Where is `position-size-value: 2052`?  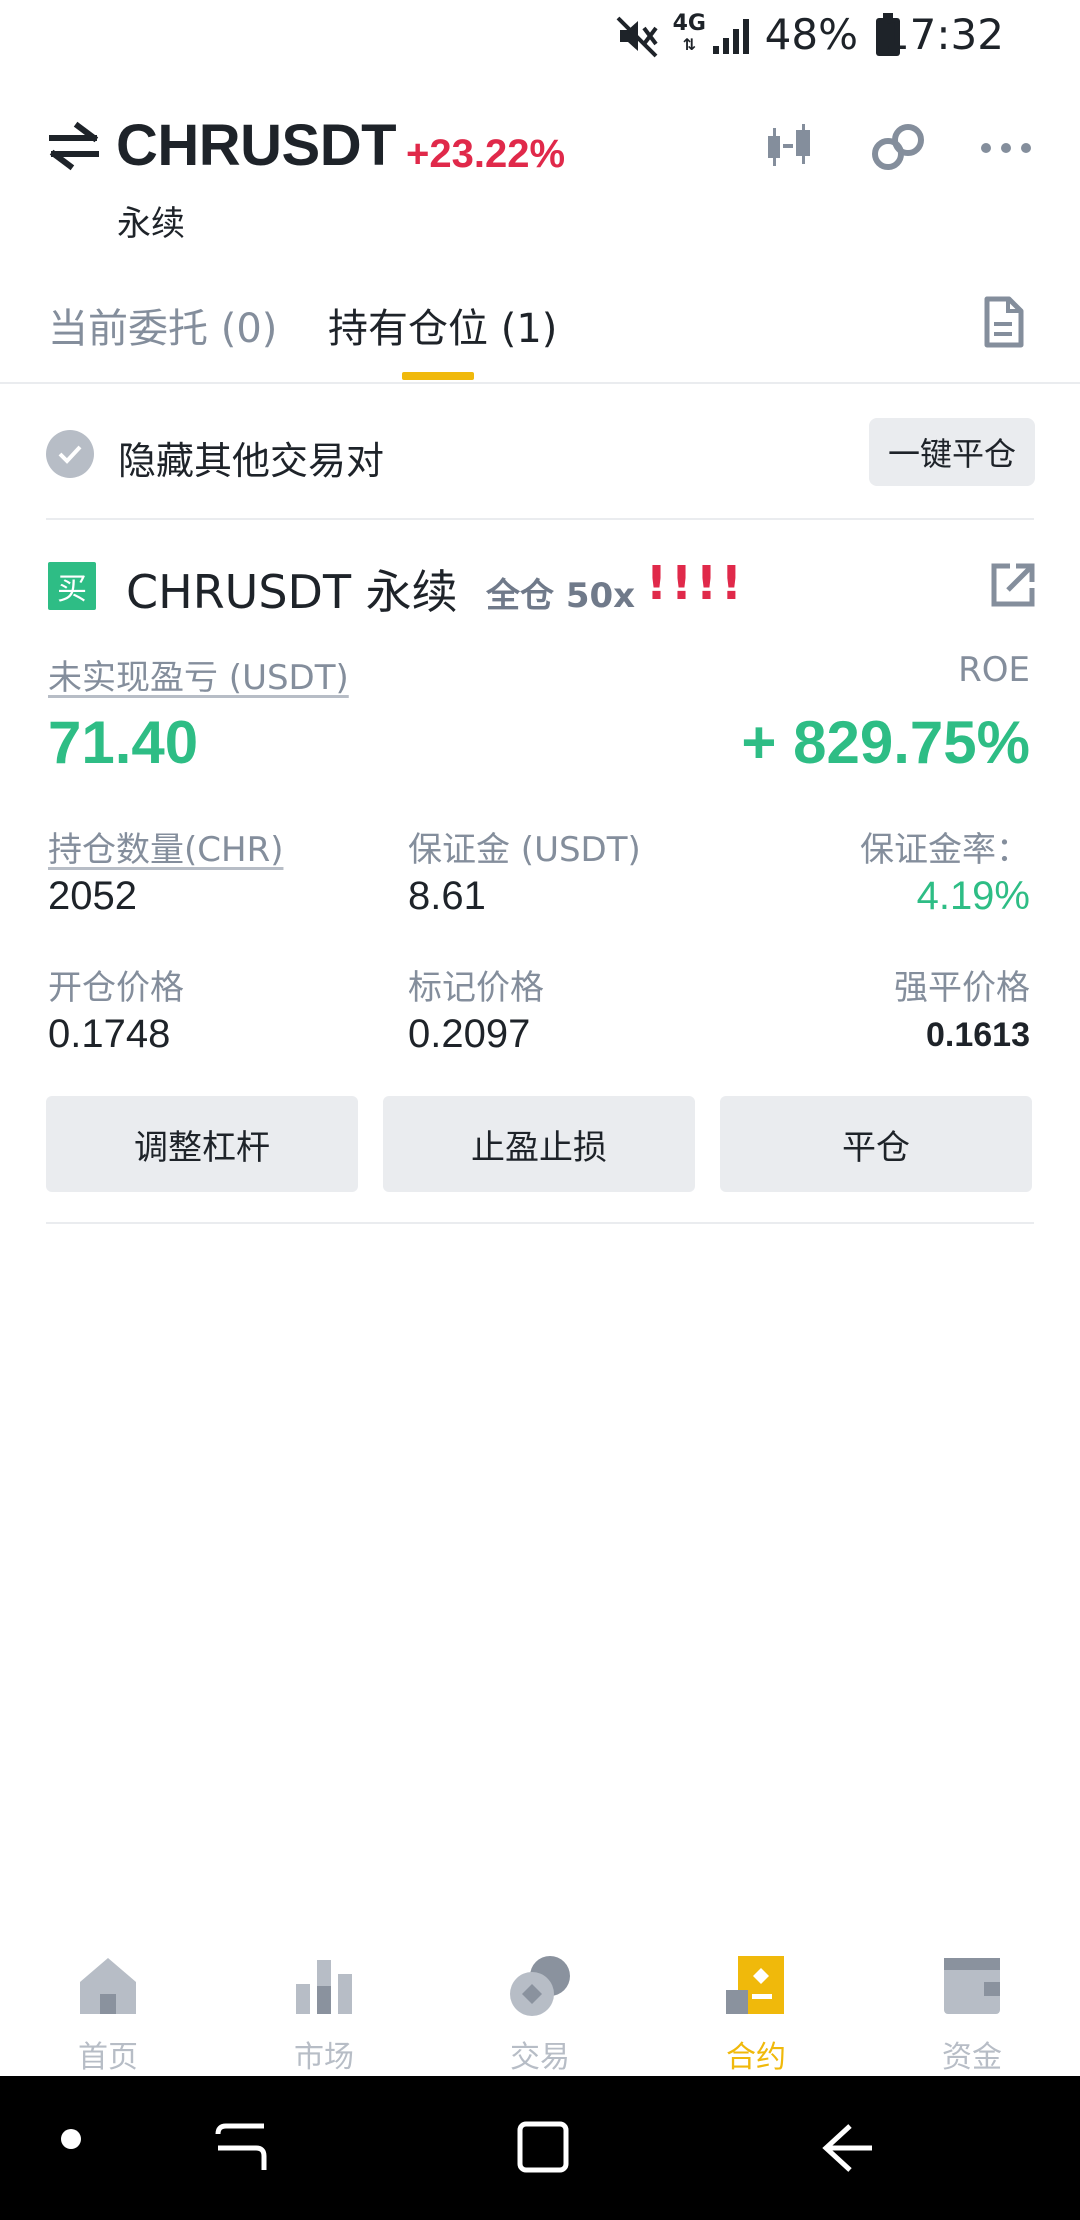 position-size-value: 2052 is located at coordinates (92, 896).